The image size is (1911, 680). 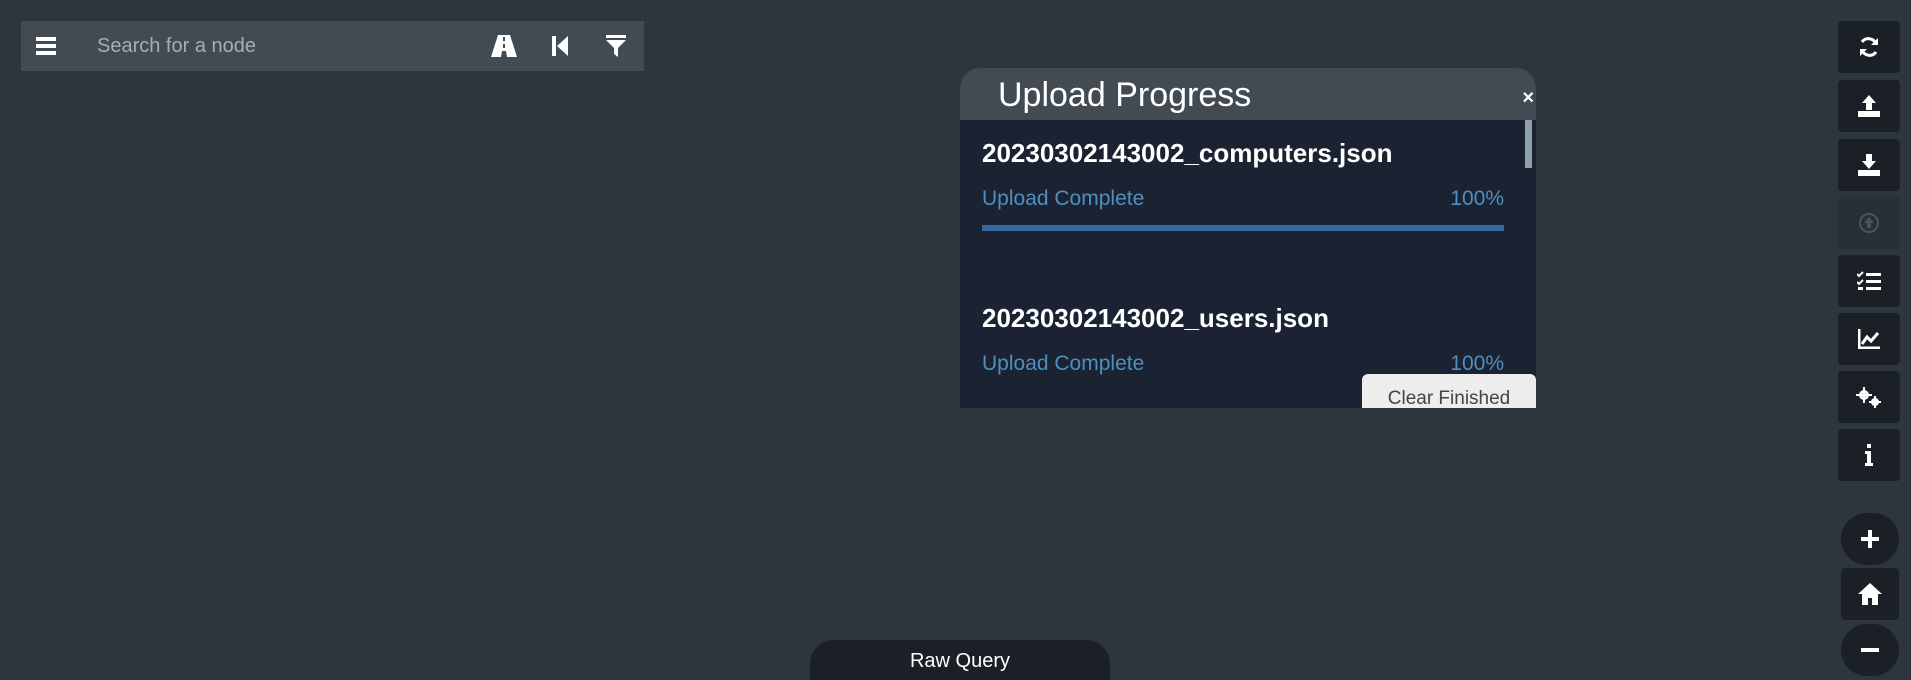 I want to click on raw-query-toggle: Raw Query, so click(x=960, y=660).